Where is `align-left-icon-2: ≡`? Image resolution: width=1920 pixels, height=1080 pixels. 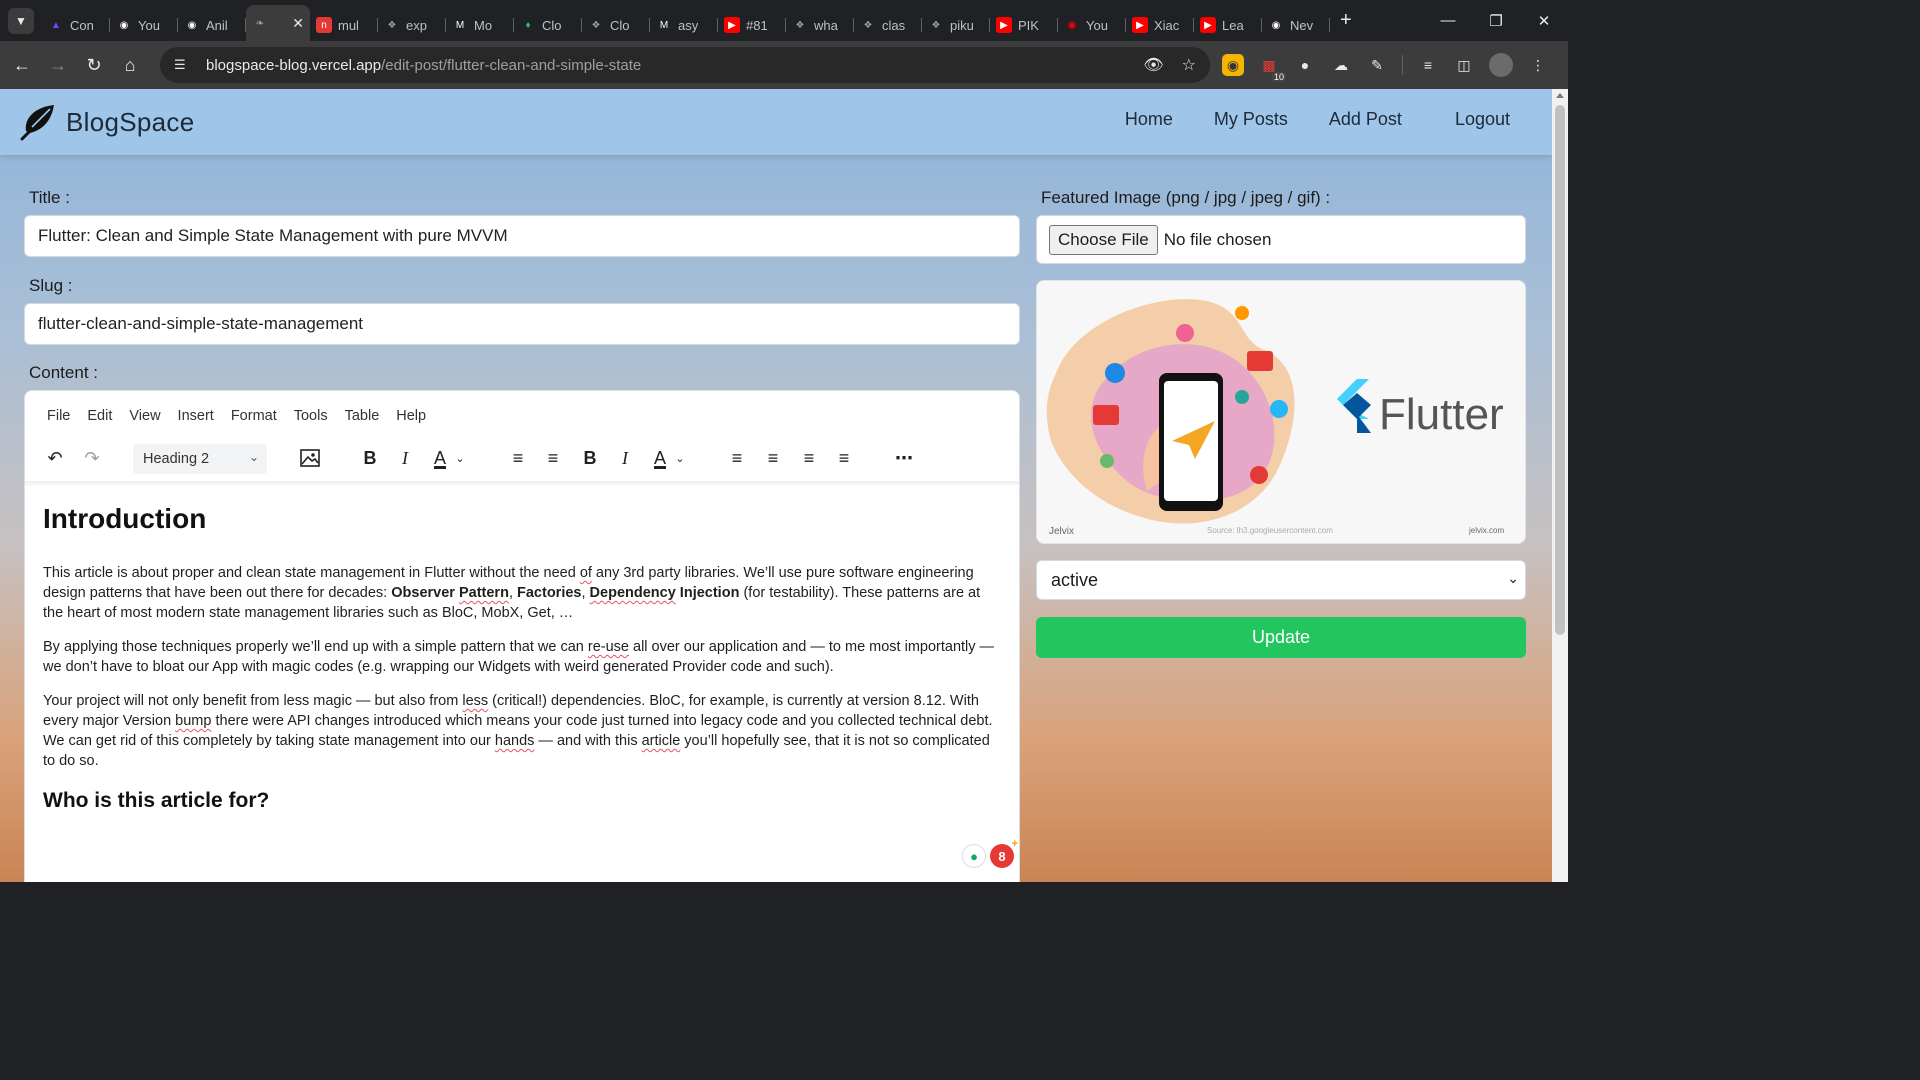
align-left-icon-2: ≡ is located at coordinates (737, 458).